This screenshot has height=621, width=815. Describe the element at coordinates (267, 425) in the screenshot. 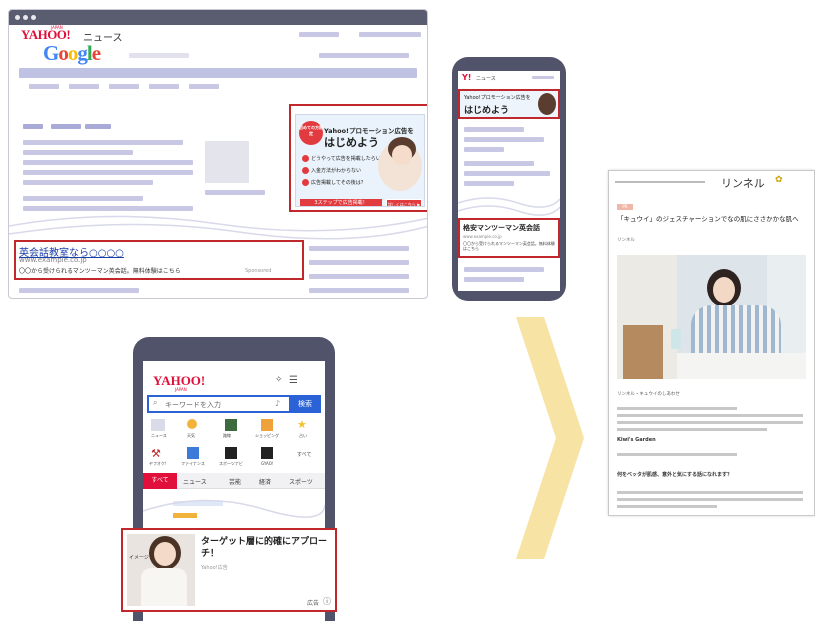

I see `shopping-icon` at that location.